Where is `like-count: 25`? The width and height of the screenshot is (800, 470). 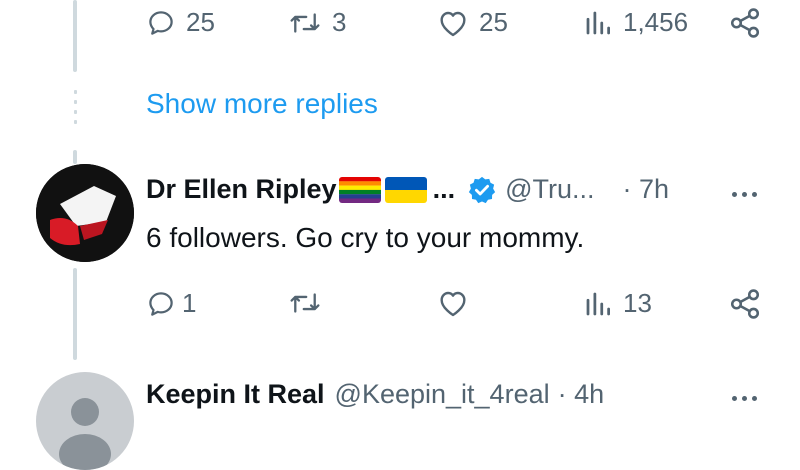
like-count: 25 is located at coordinates (493, 22).